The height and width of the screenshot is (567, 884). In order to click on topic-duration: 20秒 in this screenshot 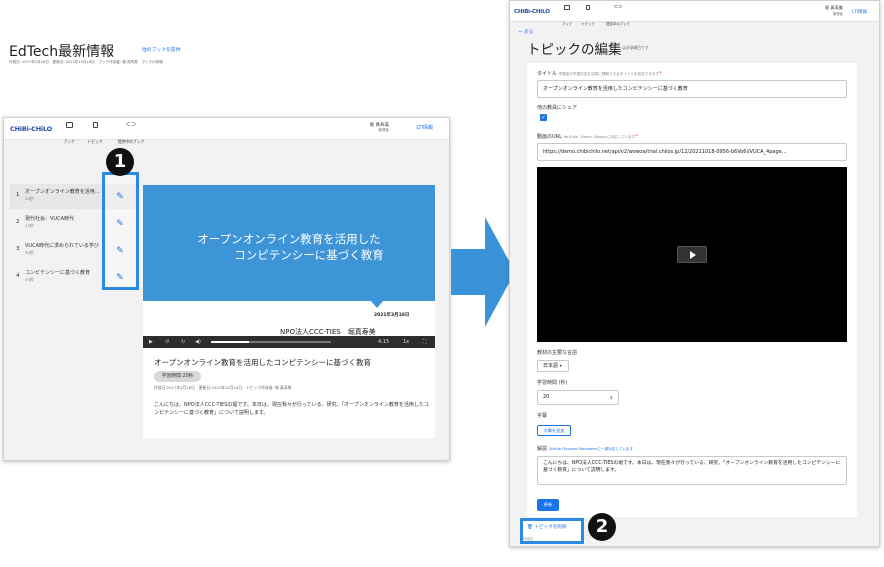, I will do `click(29, 198)`.